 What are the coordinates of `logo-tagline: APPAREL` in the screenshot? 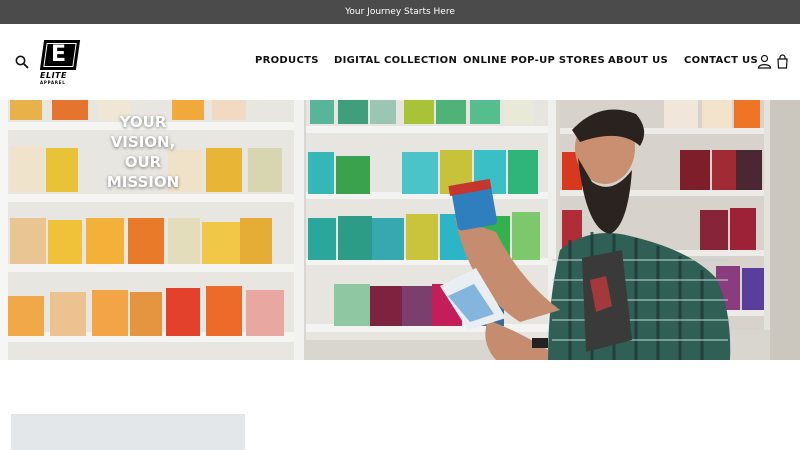 It's located at (53, 82).